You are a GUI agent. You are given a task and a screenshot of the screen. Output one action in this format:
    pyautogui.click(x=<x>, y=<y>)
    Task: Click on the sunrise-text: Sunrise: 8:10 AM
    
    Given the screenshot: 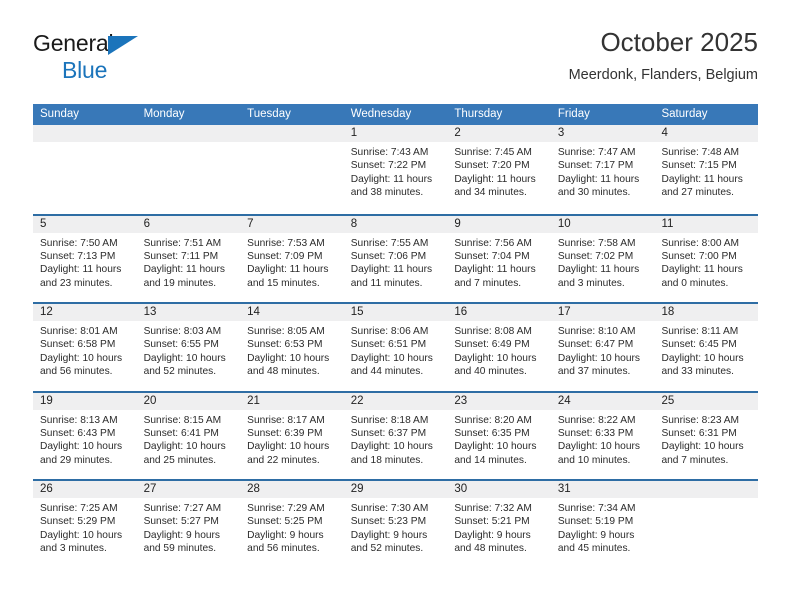 What is the action you would take?
    pyautogui.click(x=596, y=331)
    